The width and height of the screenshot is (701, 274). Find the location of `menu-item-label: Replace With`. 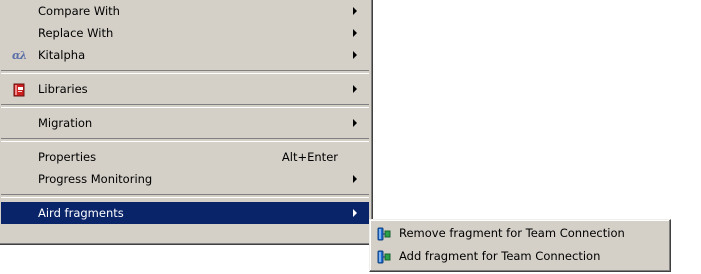

menu-item-label: Replace With is located at coordinates (76, 33).